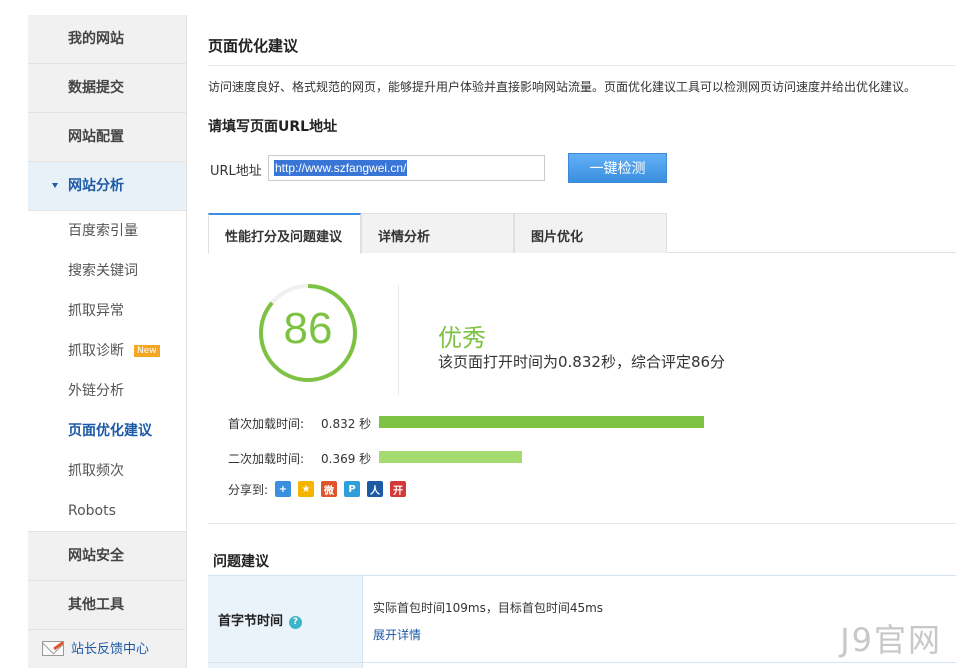  What do you see at coordinates (617, 168) in the screenshot?
I see `check-button: 一键检测` at bounding box center [617, 168].